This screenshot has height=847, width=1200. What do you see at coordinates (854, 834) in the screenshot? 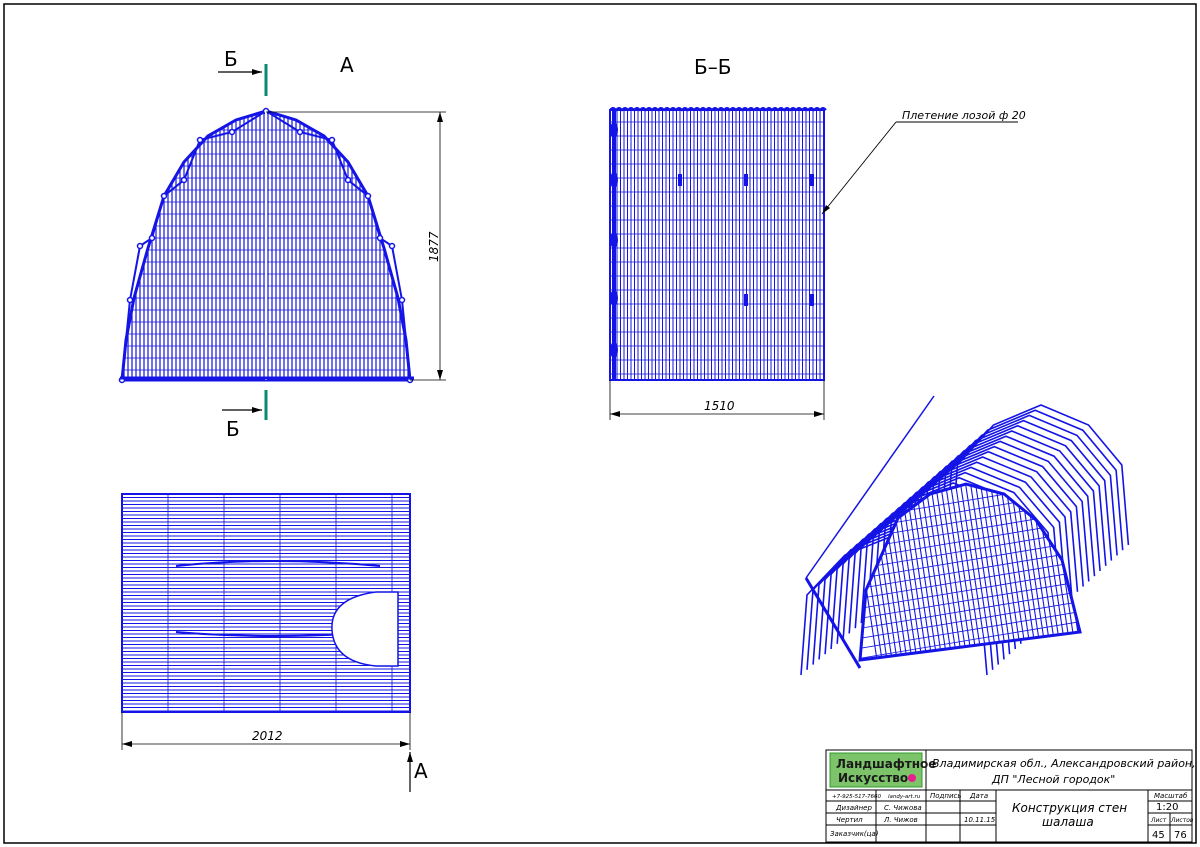
I see `role-client: Заказчик(ца)` at bounding box center [854, 834].